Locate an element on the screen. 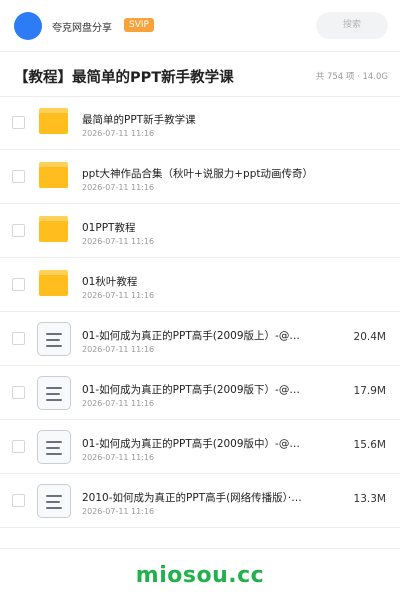 The image size is (400, 600). item-size: 20.4M is located at coordinates (369, 337).